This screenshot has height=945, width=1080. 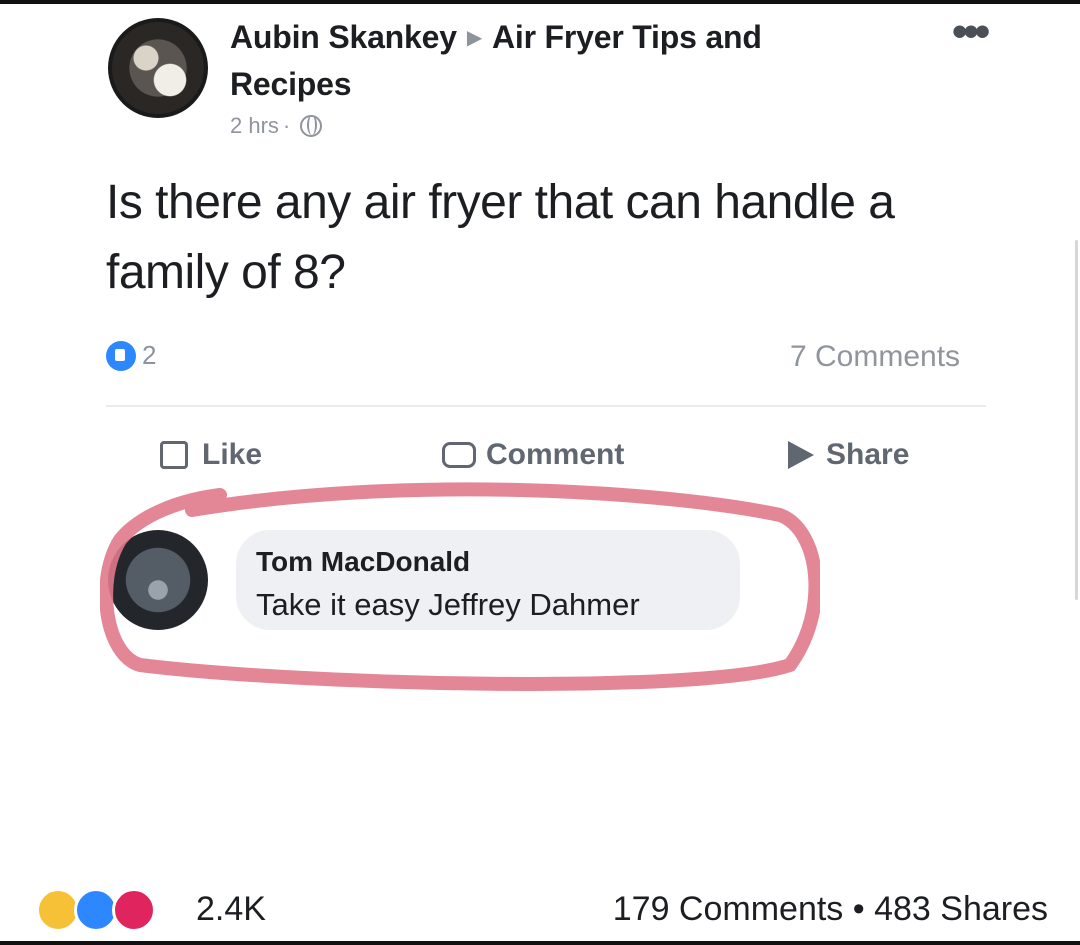 I want to click on comment-text: Take it easy Jeffrey Dahmer, so click(x=448, y=604).